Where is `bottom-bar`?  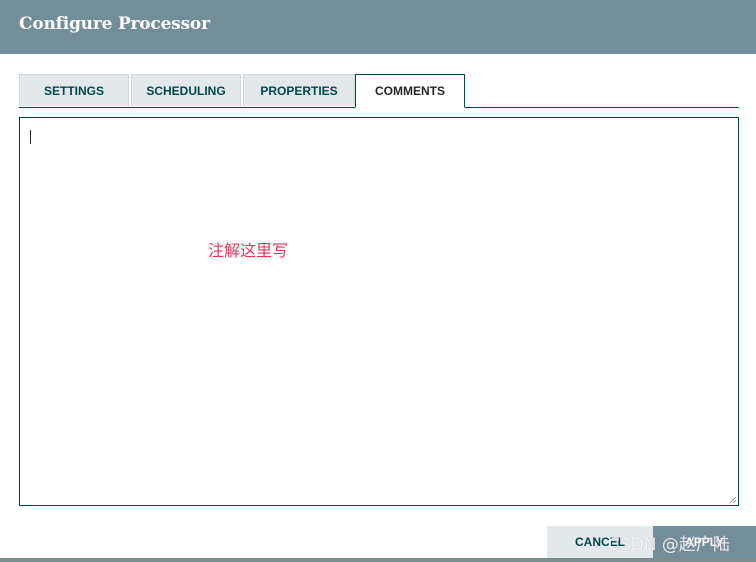
bottom-bar is located at coordinates (378, 560).